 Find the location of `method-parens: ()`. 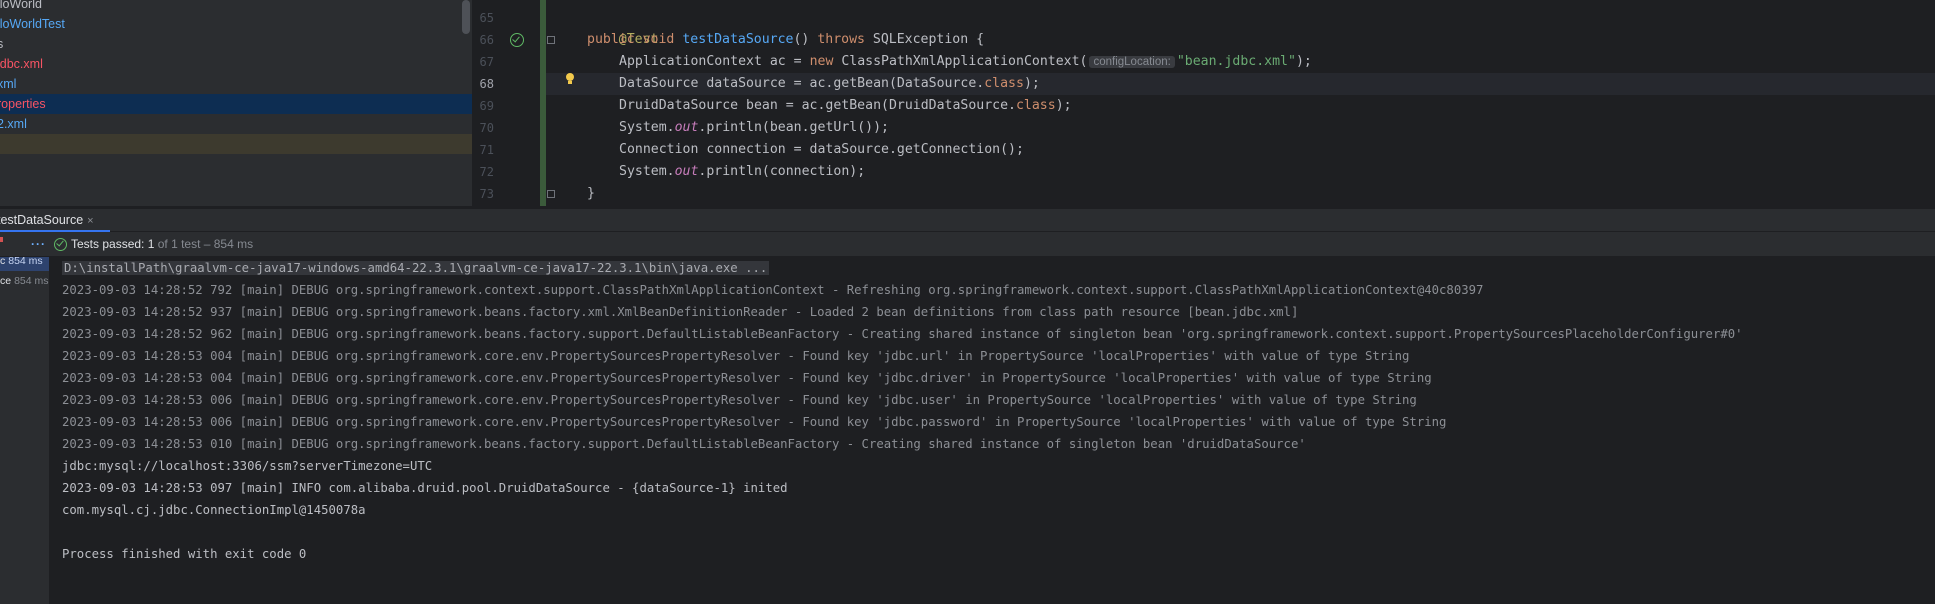

method-parens: () is located at coordinates (801, 39).